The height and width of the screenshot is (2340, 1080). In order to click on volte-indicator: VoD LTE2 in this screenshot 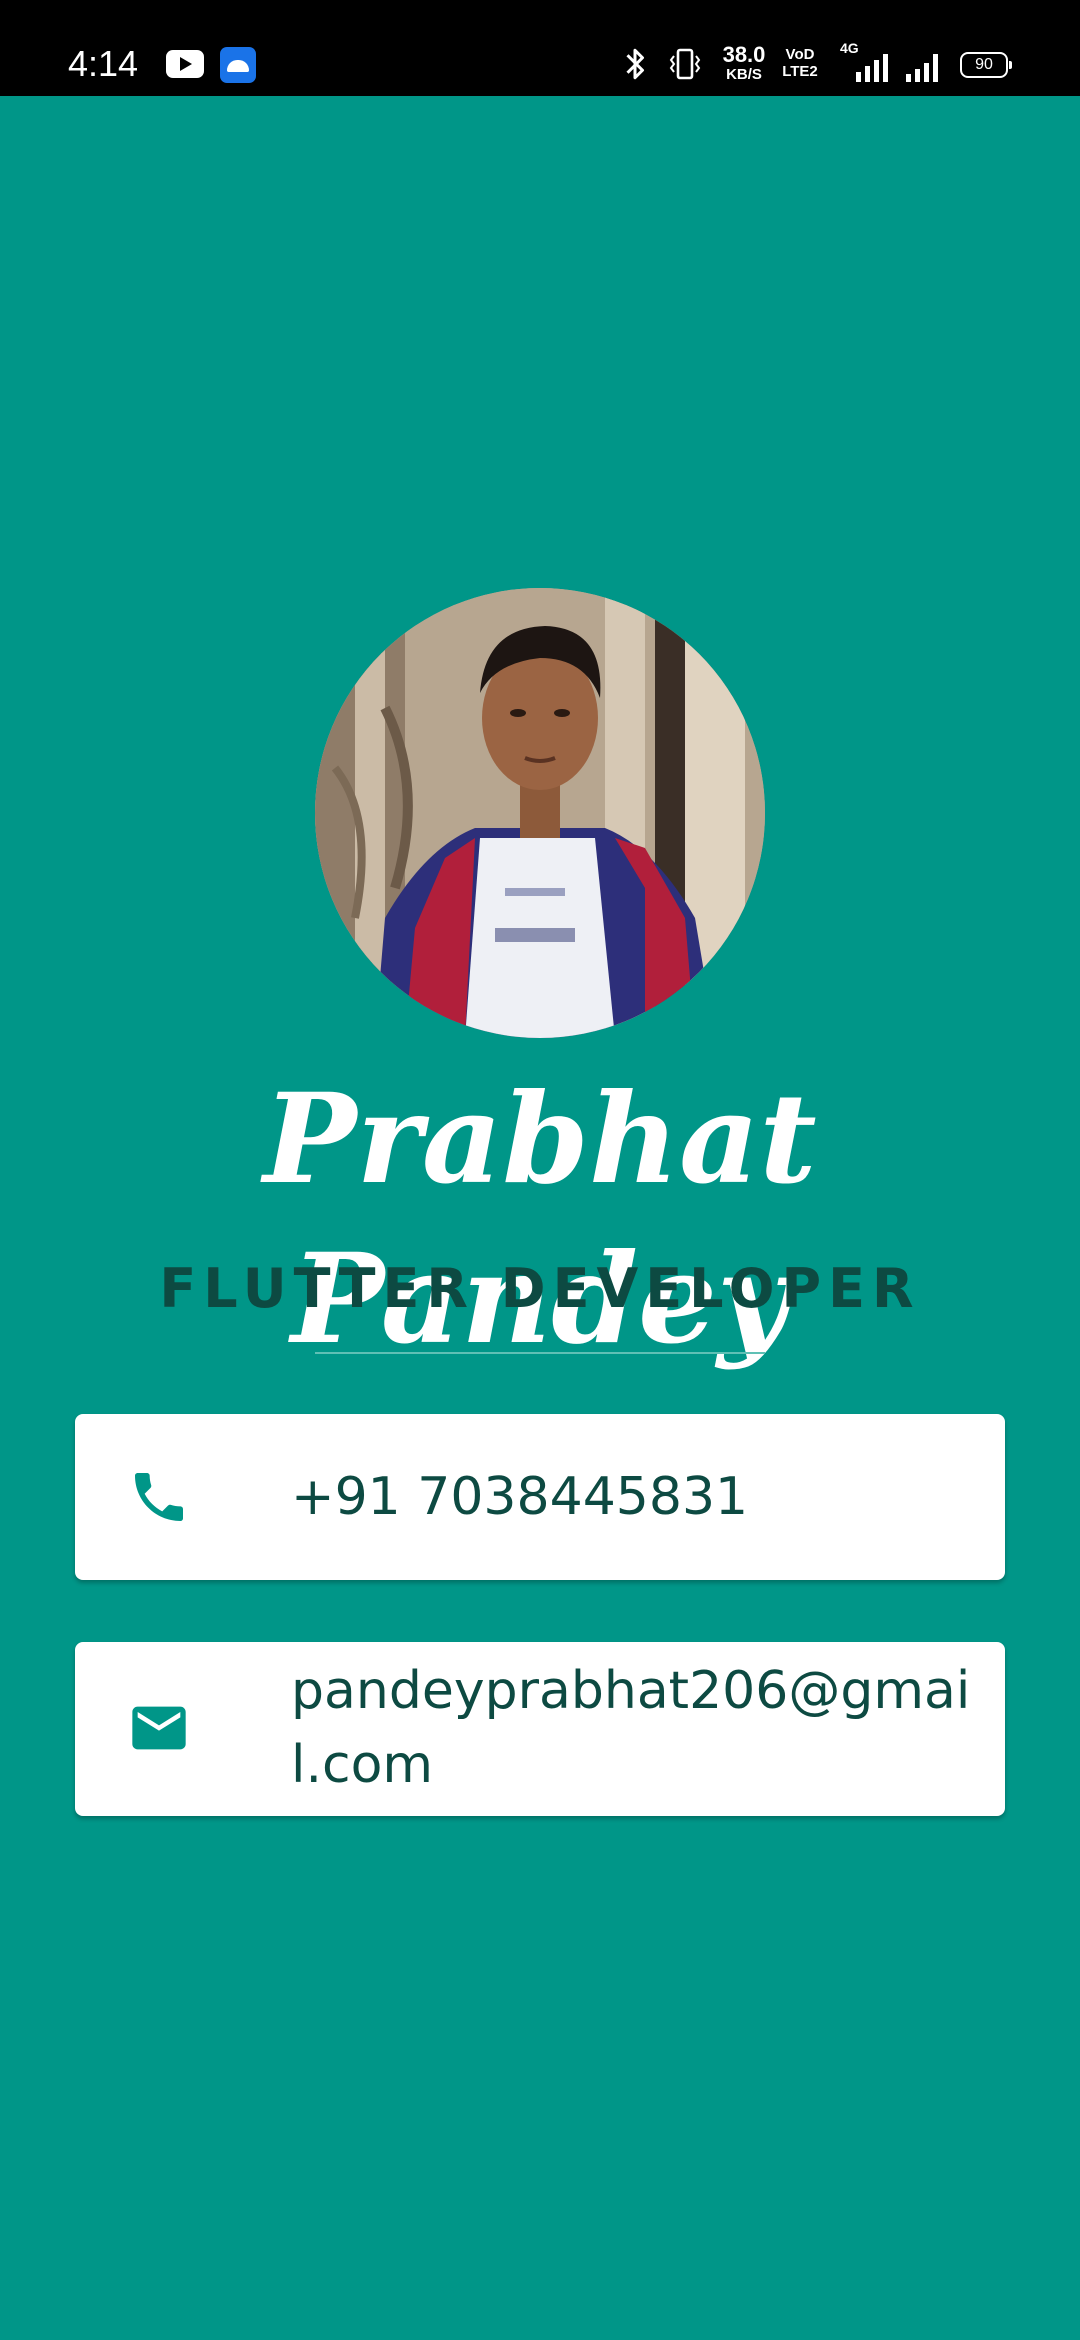, I will do `click(800, 63)`.